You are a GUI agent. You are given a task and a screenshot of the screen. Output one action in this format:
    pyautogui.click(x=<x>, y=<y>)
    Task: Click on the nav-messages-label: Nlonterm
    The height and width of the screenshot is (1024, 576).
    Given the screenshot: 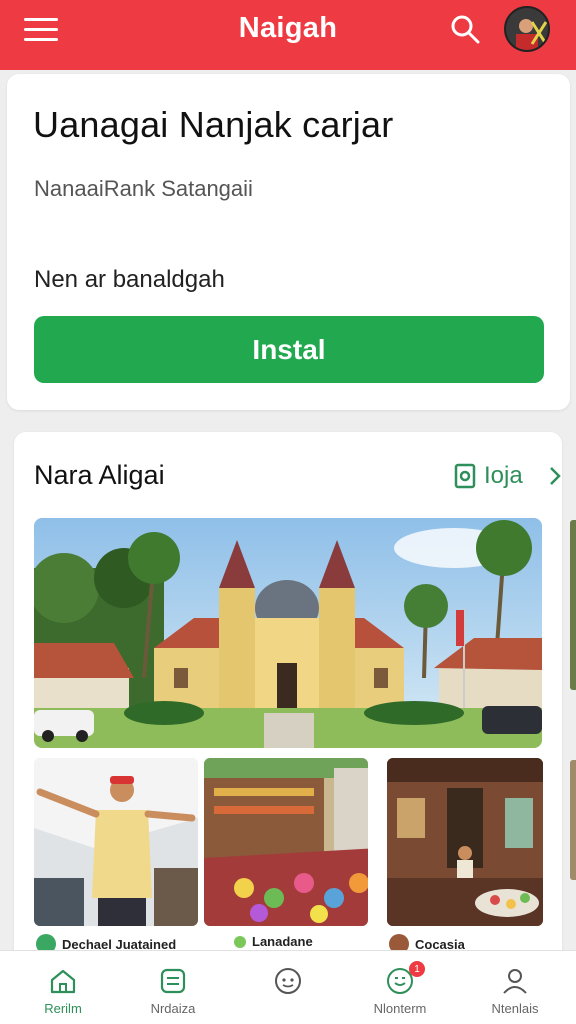 What is the action you would take?
    pyautogui.click(x=400, y=1008)
    